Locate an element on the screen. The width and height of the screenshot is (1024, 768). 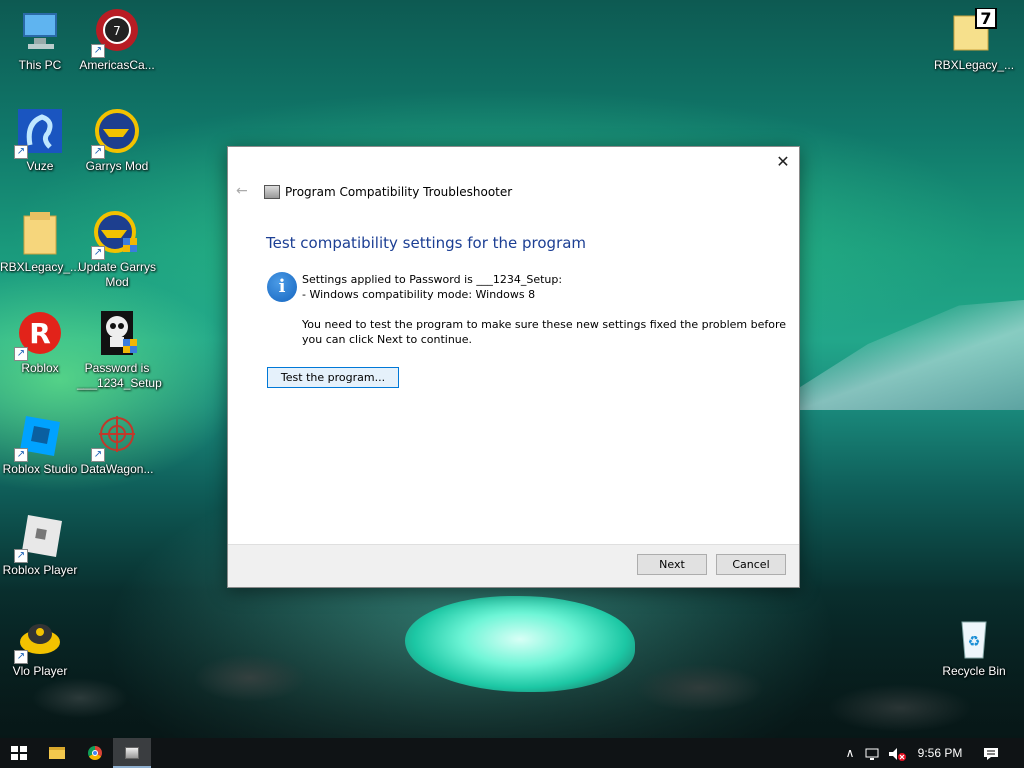
windows-logo-icon is located at coordinates (19, 753).